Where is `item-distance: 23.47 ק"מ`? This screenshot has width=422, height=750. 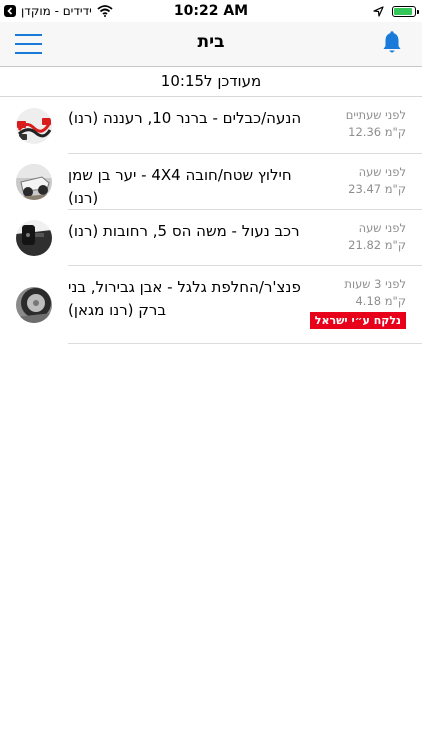
item-distance: 23.47 ק"מ is located at coordinates (377, 189).